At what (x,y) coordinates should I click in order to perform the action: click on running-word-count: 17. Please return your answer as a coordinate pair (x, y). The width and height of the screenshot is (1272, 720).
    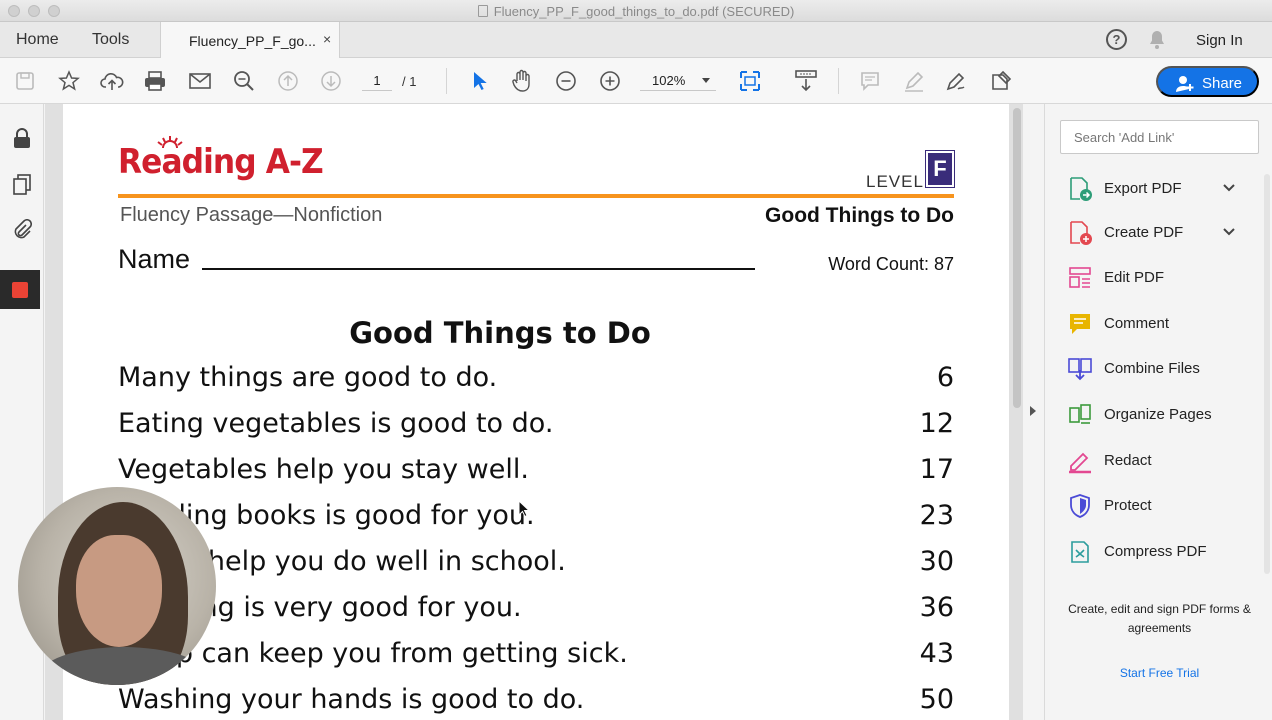
    Looking at the image, I should click on (936, 469).